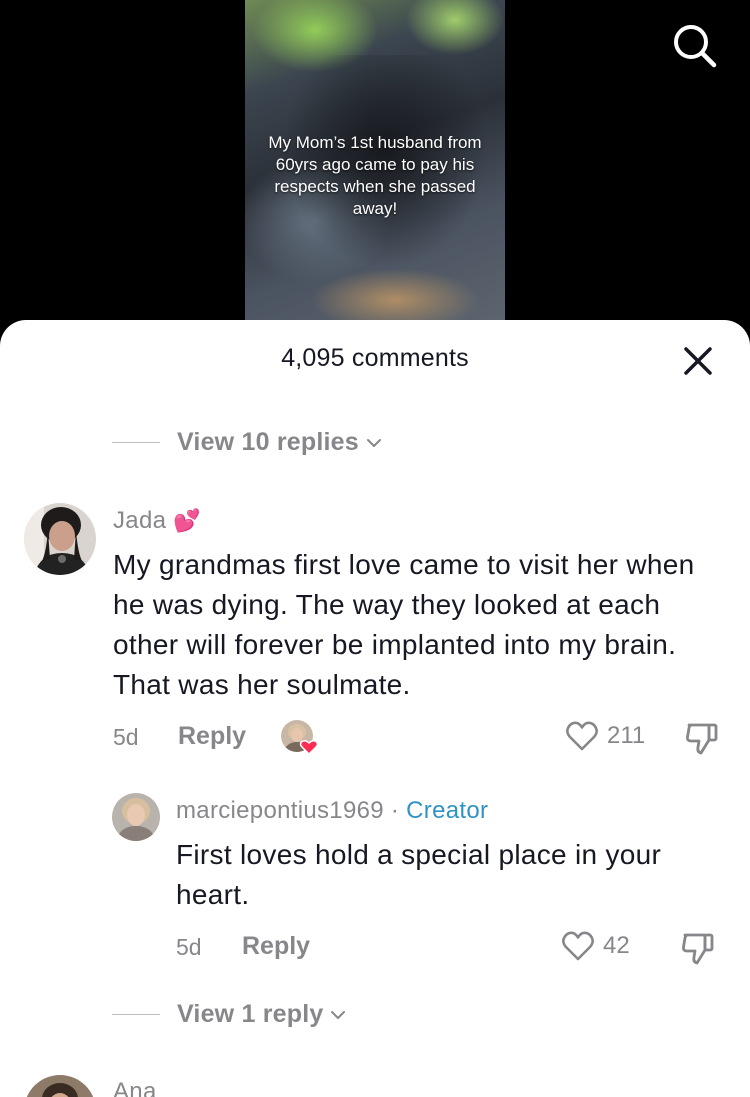 This screenshot has width=750, height=1097. I want to click on two-hearts-emoji: 💕, so click(187, 520).